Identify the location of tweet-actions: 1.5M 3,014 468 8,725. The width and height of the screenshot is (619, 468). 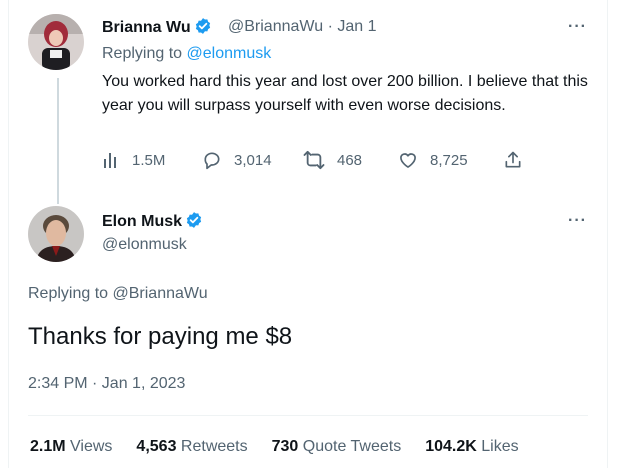
(312, 160).